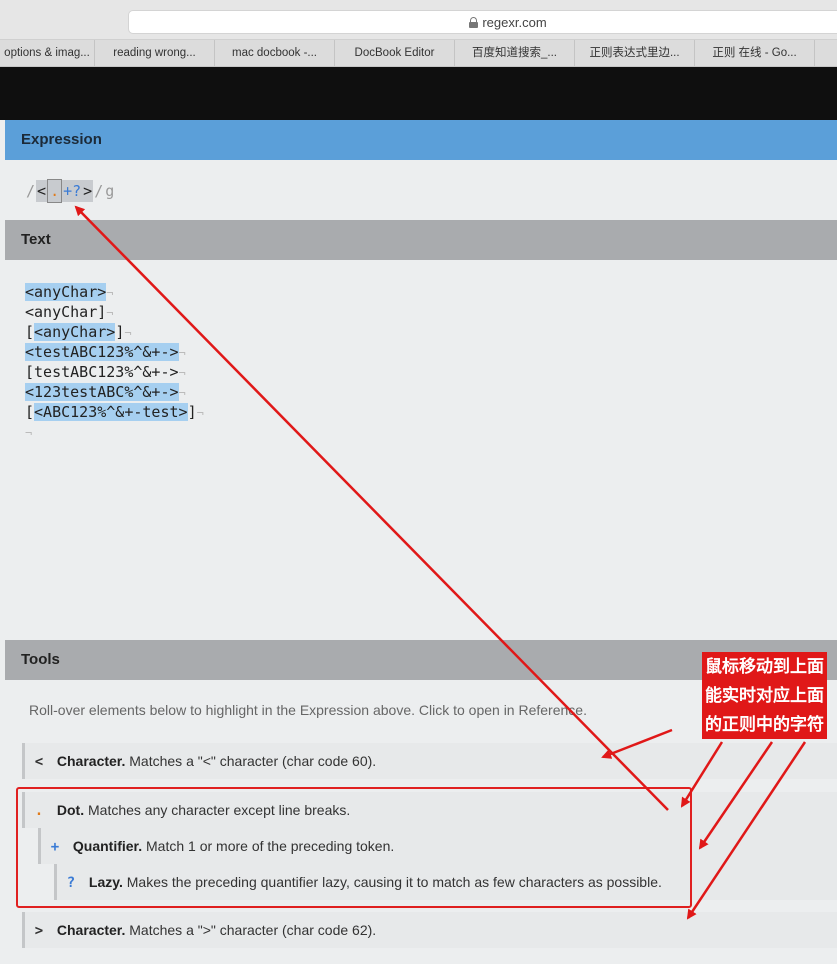 The width and height of the screenshot is (837, 964). I want to click on browser-toolbar: regexr.com, so click(418, 20).